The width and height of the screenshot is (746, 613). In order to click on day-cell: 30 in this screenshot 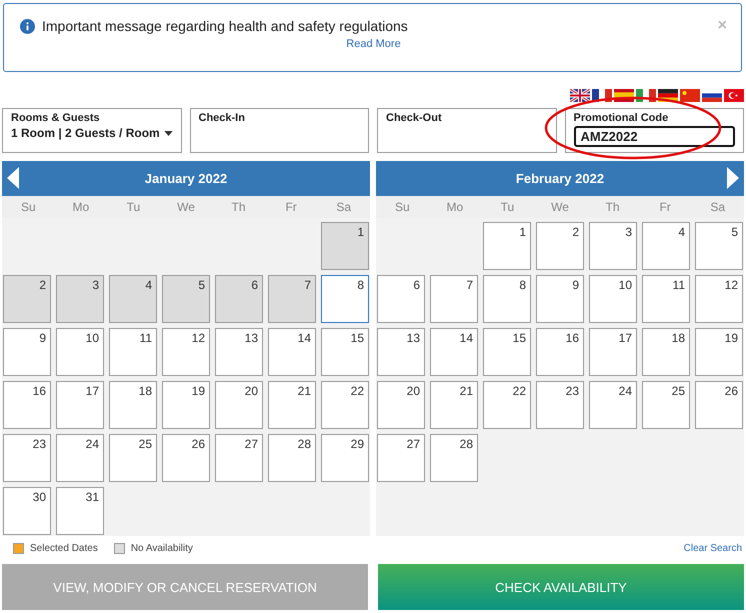, I will do `click(27, 511)`.